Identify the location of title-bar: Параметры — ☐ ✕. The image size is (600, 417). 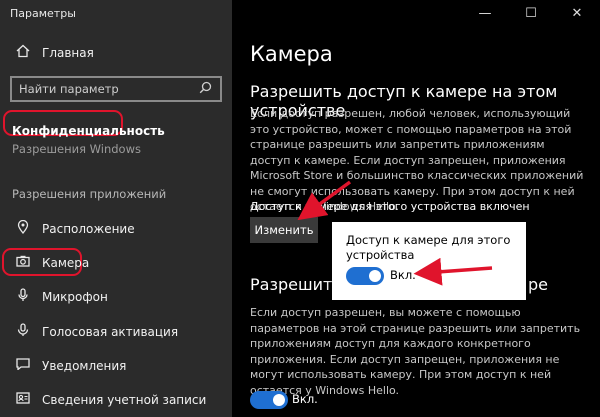
(300, 13).